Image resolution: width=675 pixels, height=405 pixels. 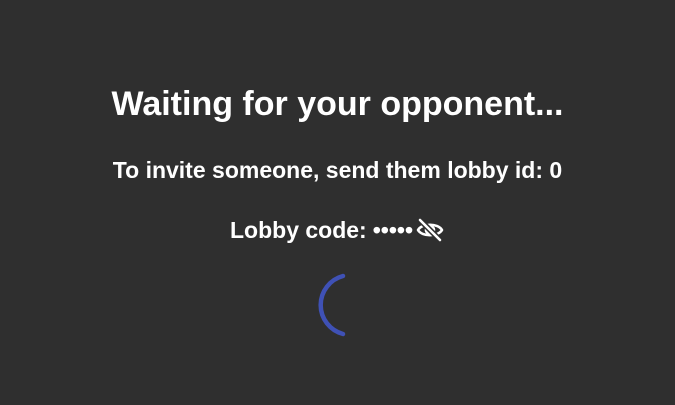 I want to click on eye-slash-icon, so click(x=430, y=230).